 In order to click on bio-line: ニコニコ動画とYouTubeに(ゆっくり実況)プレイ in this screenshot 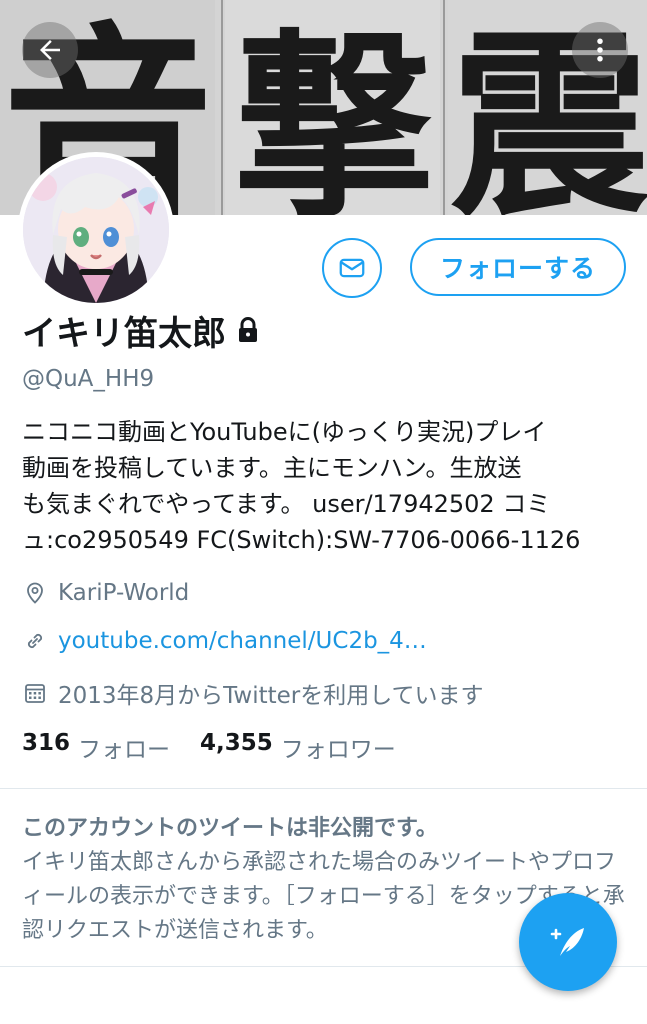, I will do `click(284, 432)`.